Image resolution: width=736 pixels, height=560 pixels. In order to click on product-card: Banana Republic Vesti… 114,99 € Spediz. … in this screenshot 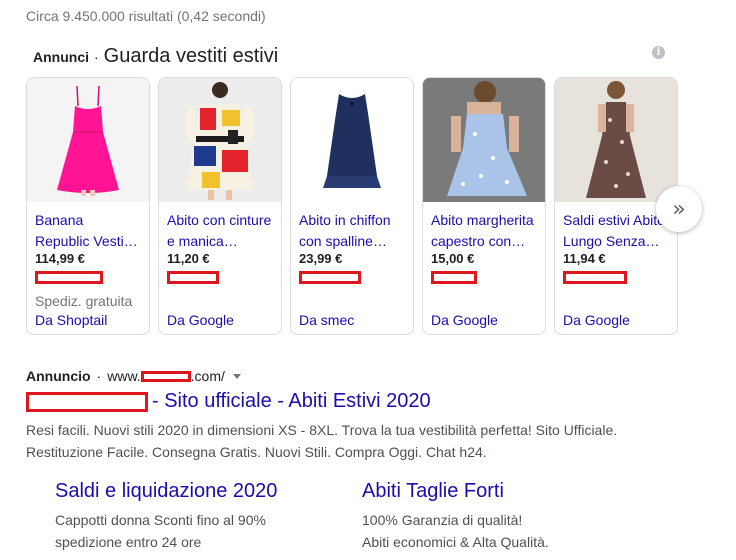, I will do `click(88, 206)`.